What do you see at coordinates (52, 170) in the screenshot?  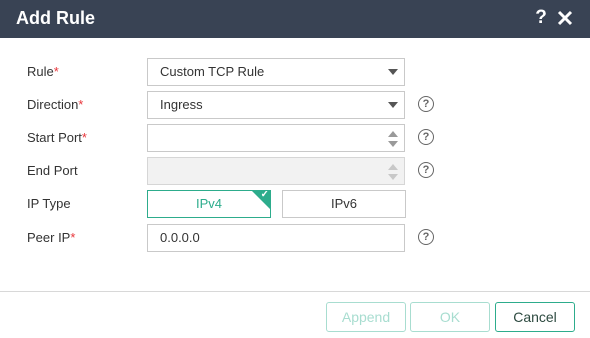 I see `end-port-label: End Port` at bounding box center [52, 170].